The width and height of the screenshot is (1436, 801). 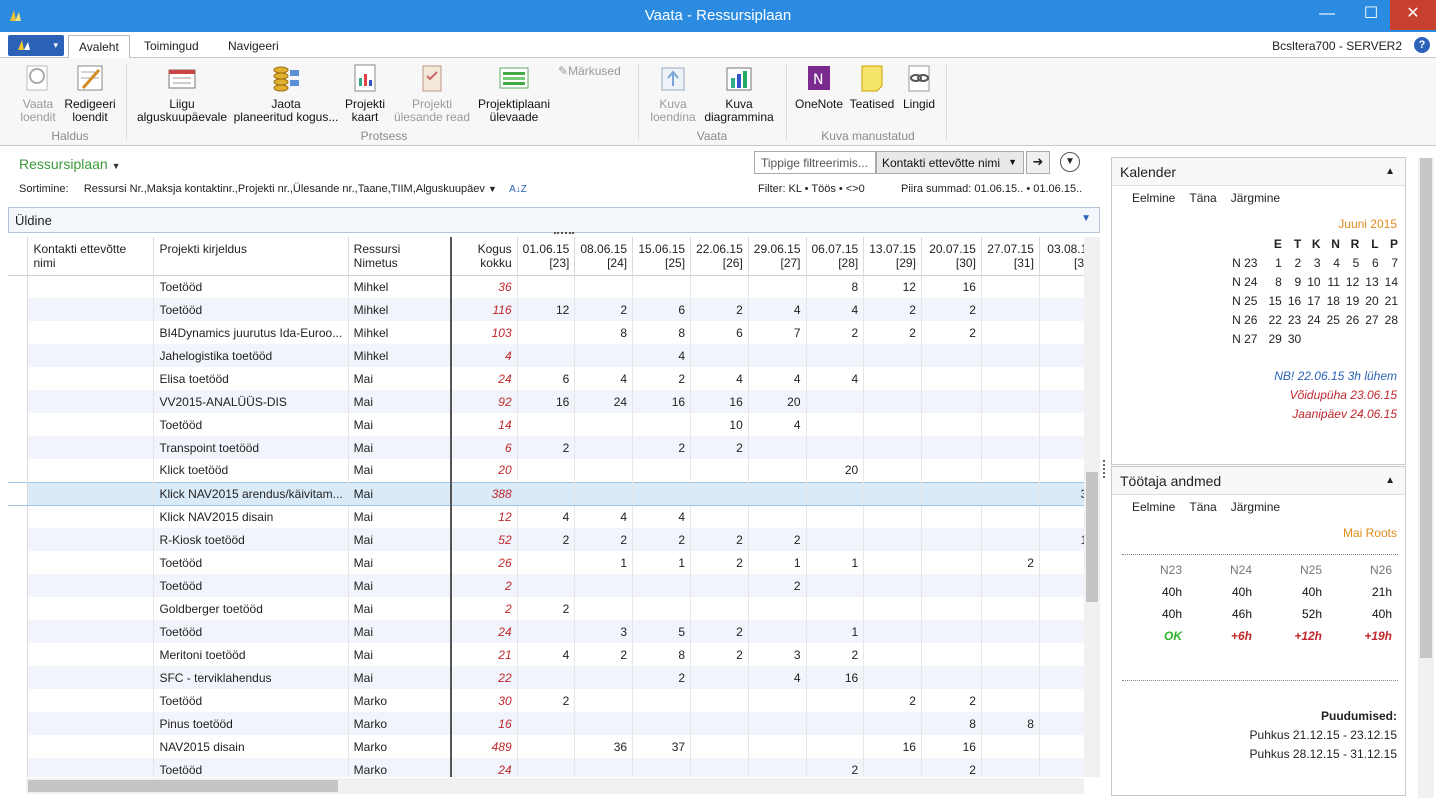 What do you see at coordinates (1313, 300) in the screenshot?
I see `calendar-day: 17` at bounding box center [1313, 300].